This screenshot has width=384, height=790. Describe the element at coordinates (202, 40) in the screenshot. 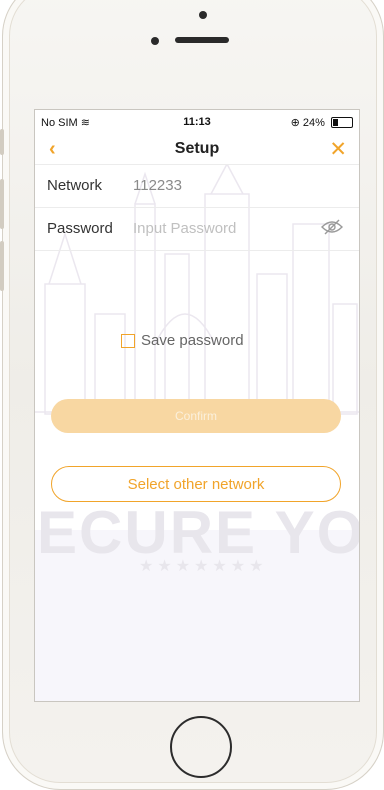

I see `earpiece` at that location.